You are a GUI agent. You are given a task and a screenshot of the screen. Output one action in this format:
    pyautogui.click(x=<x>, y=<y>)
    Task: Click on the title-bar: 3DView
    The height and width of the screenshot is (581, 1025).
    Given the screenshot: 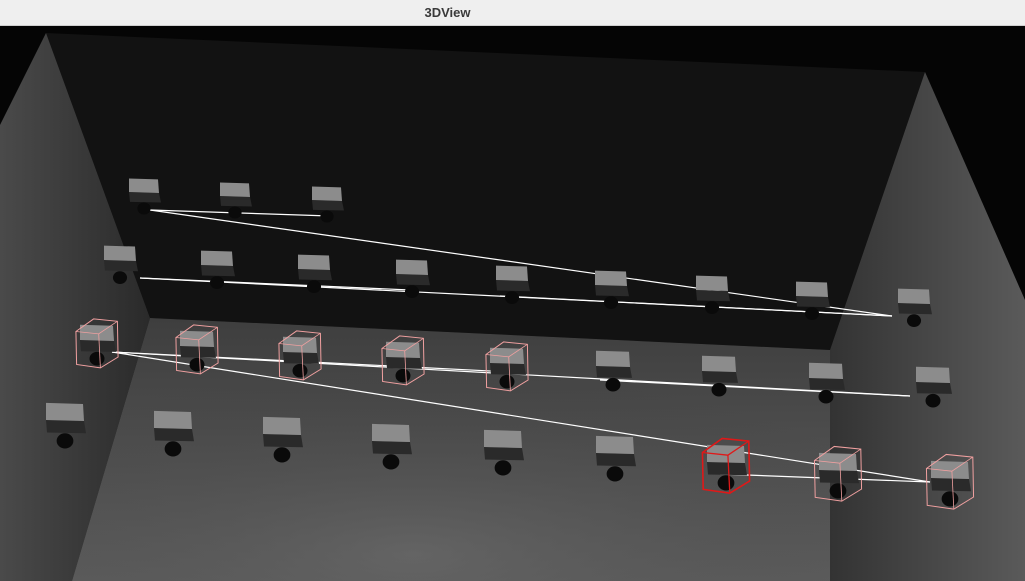 What is the action you would take?
    pyautogui.click(x=512, y=13)
    